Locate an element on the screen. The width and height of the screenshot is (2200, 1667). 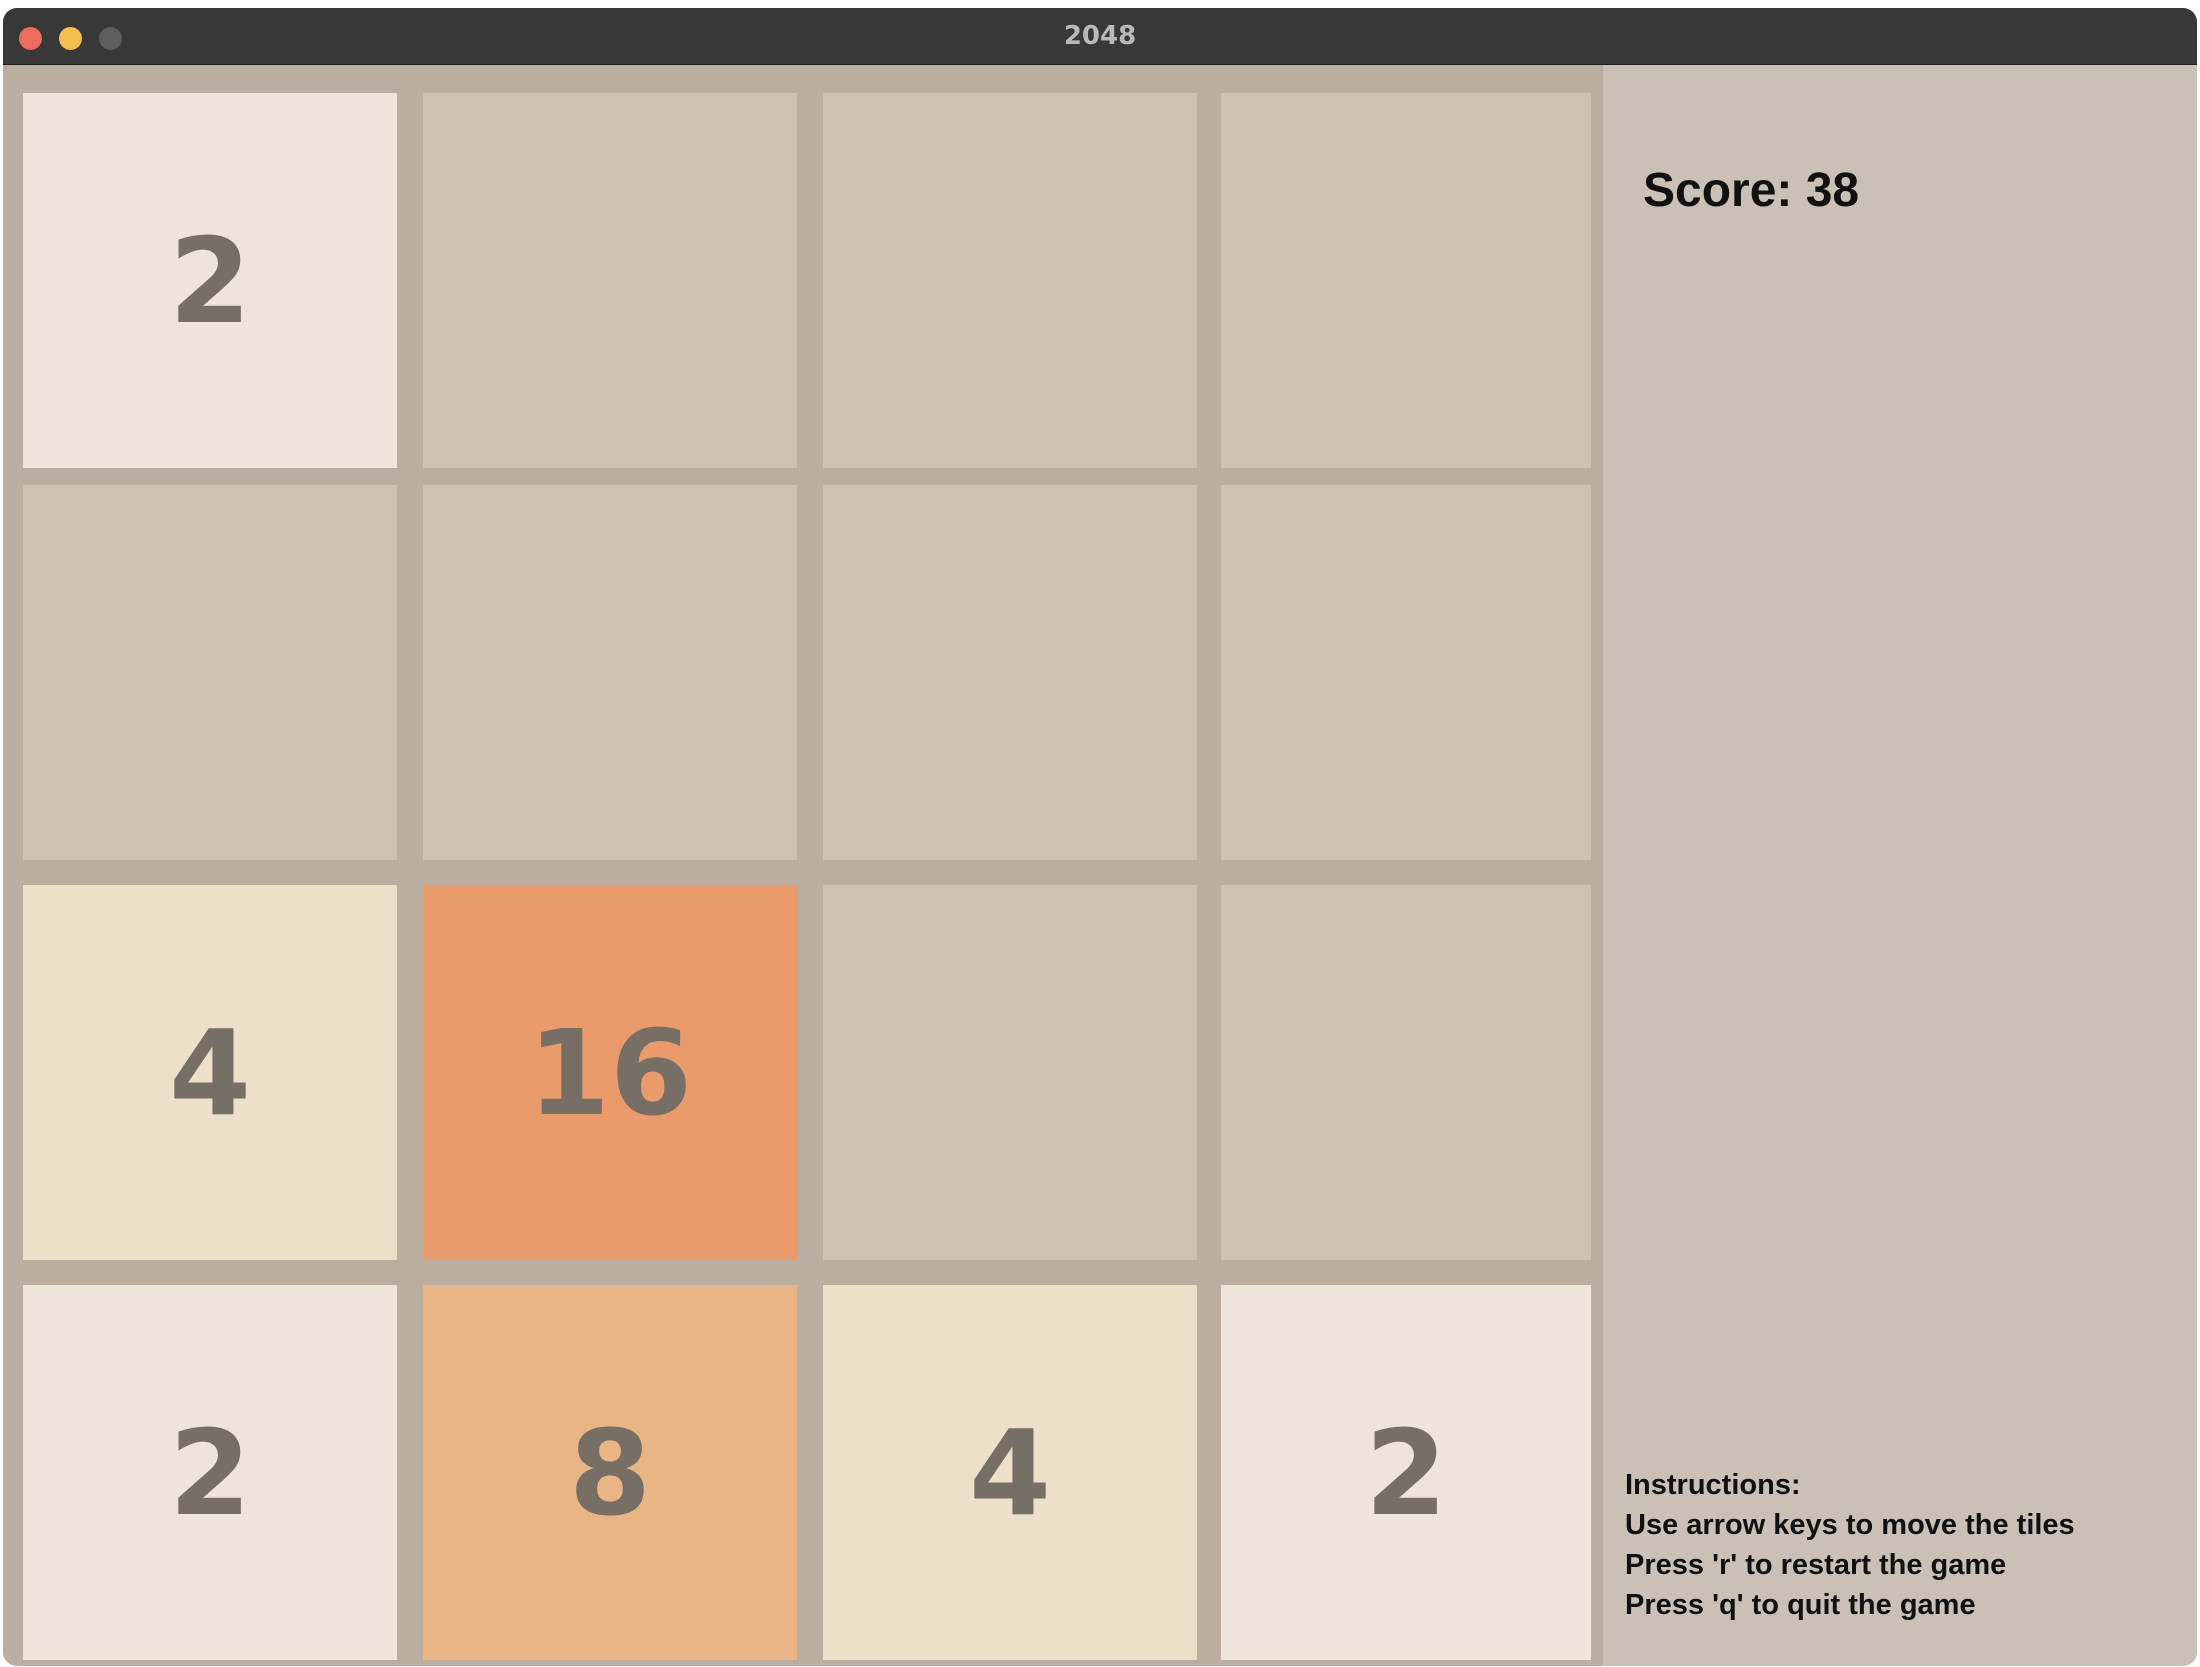
instruction-line: Press 'r' to restart the game is located at coordinates (1816, 1565).